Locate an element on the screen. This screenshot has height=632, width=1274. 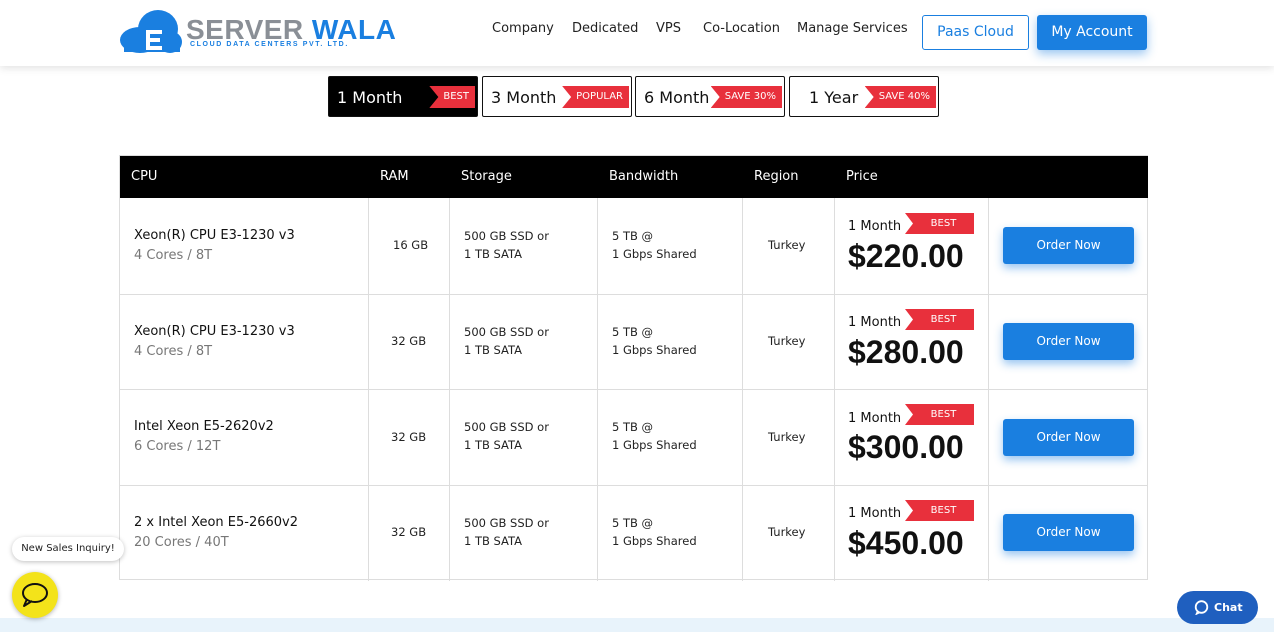
price-cell: 1 Month BEST $280.00 is located at coordinates (912, 342).